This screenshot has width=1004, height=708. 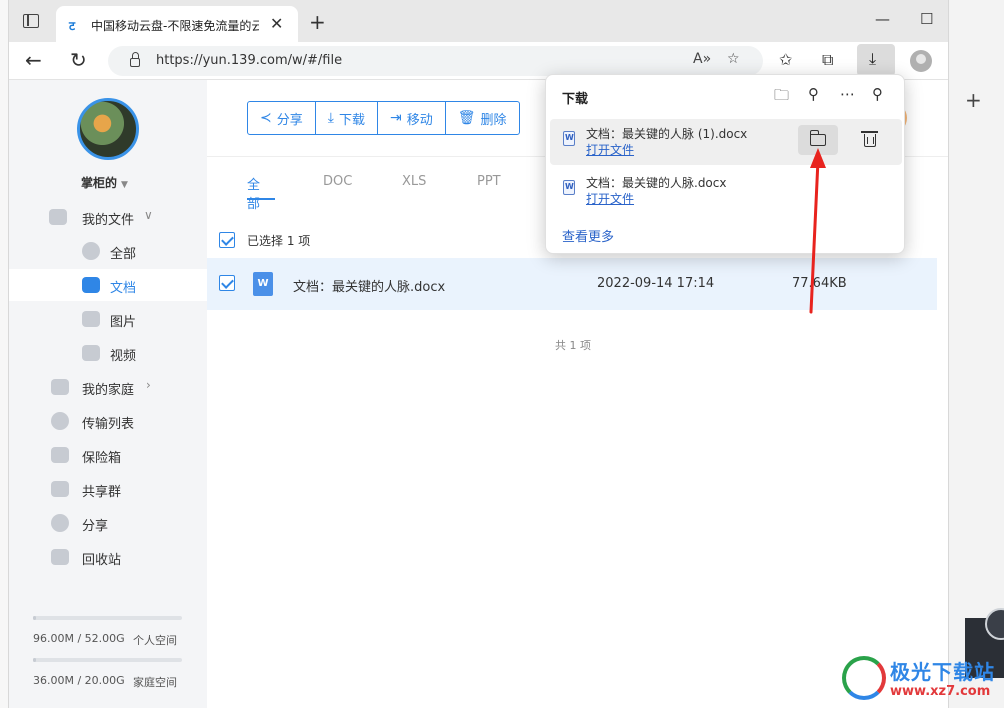 What do you see at coordinates (108, 319) in the screenshot?
I see `sidebar-item-images: 图片` at bounding box center [108, 319].